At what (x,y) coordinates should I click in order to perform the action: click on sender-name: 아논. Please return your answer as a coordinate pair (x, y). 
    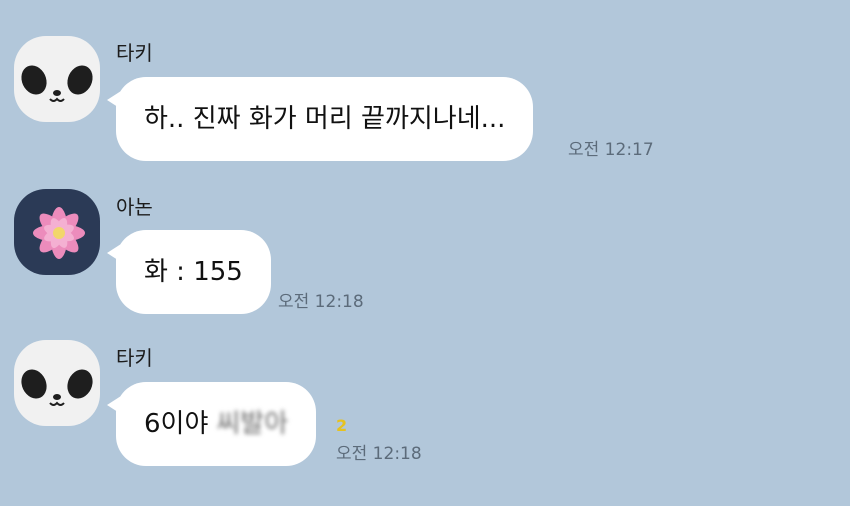
    Looking at the image, I should click on (134, 207).